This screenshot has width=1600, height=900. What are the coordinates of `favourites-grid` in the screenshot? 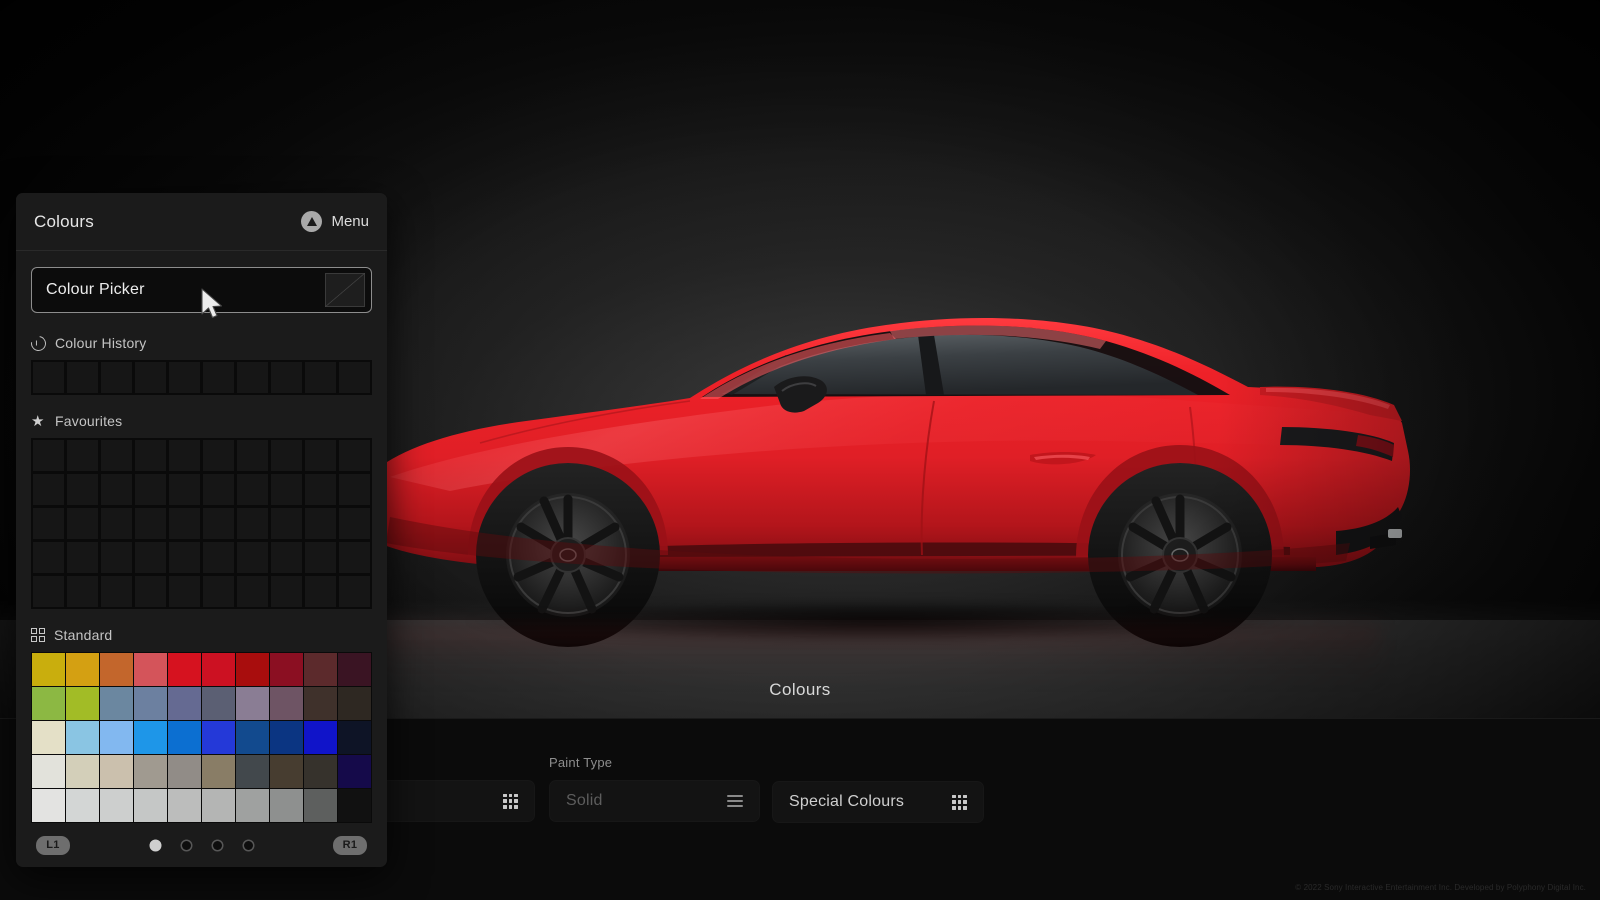 It's located at (201, 523).